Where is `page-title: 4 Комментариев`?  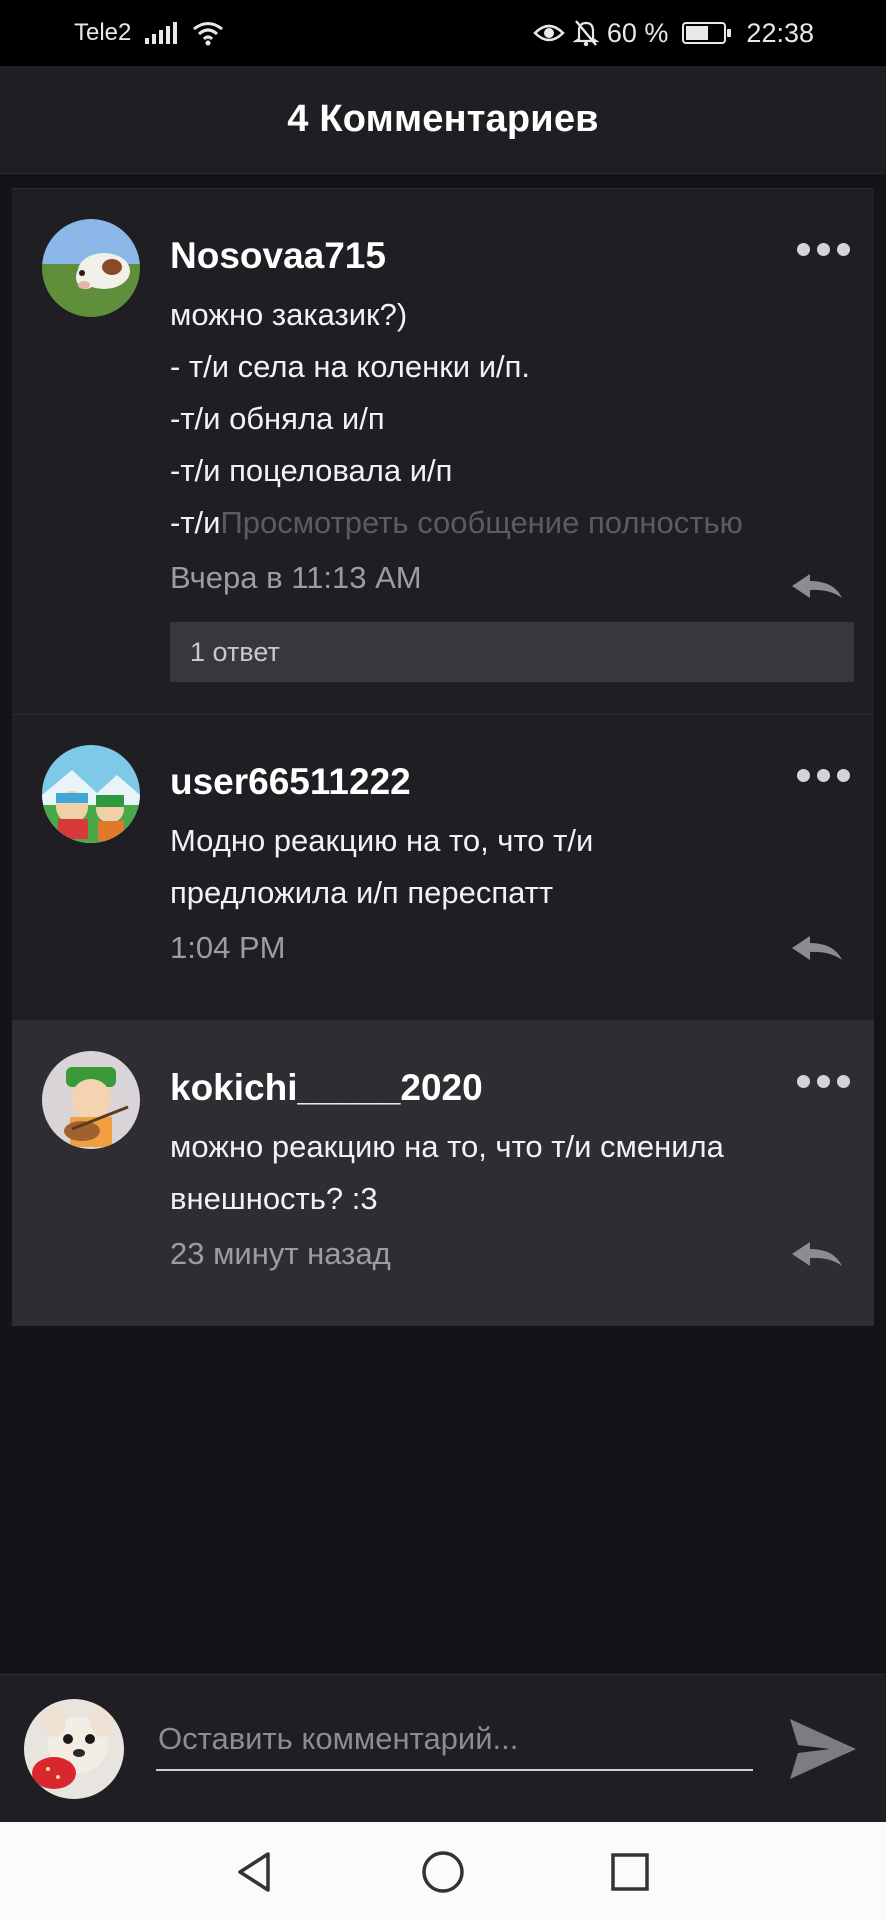
page-title: 4 Комментариев is located at coordinates (443, 119).